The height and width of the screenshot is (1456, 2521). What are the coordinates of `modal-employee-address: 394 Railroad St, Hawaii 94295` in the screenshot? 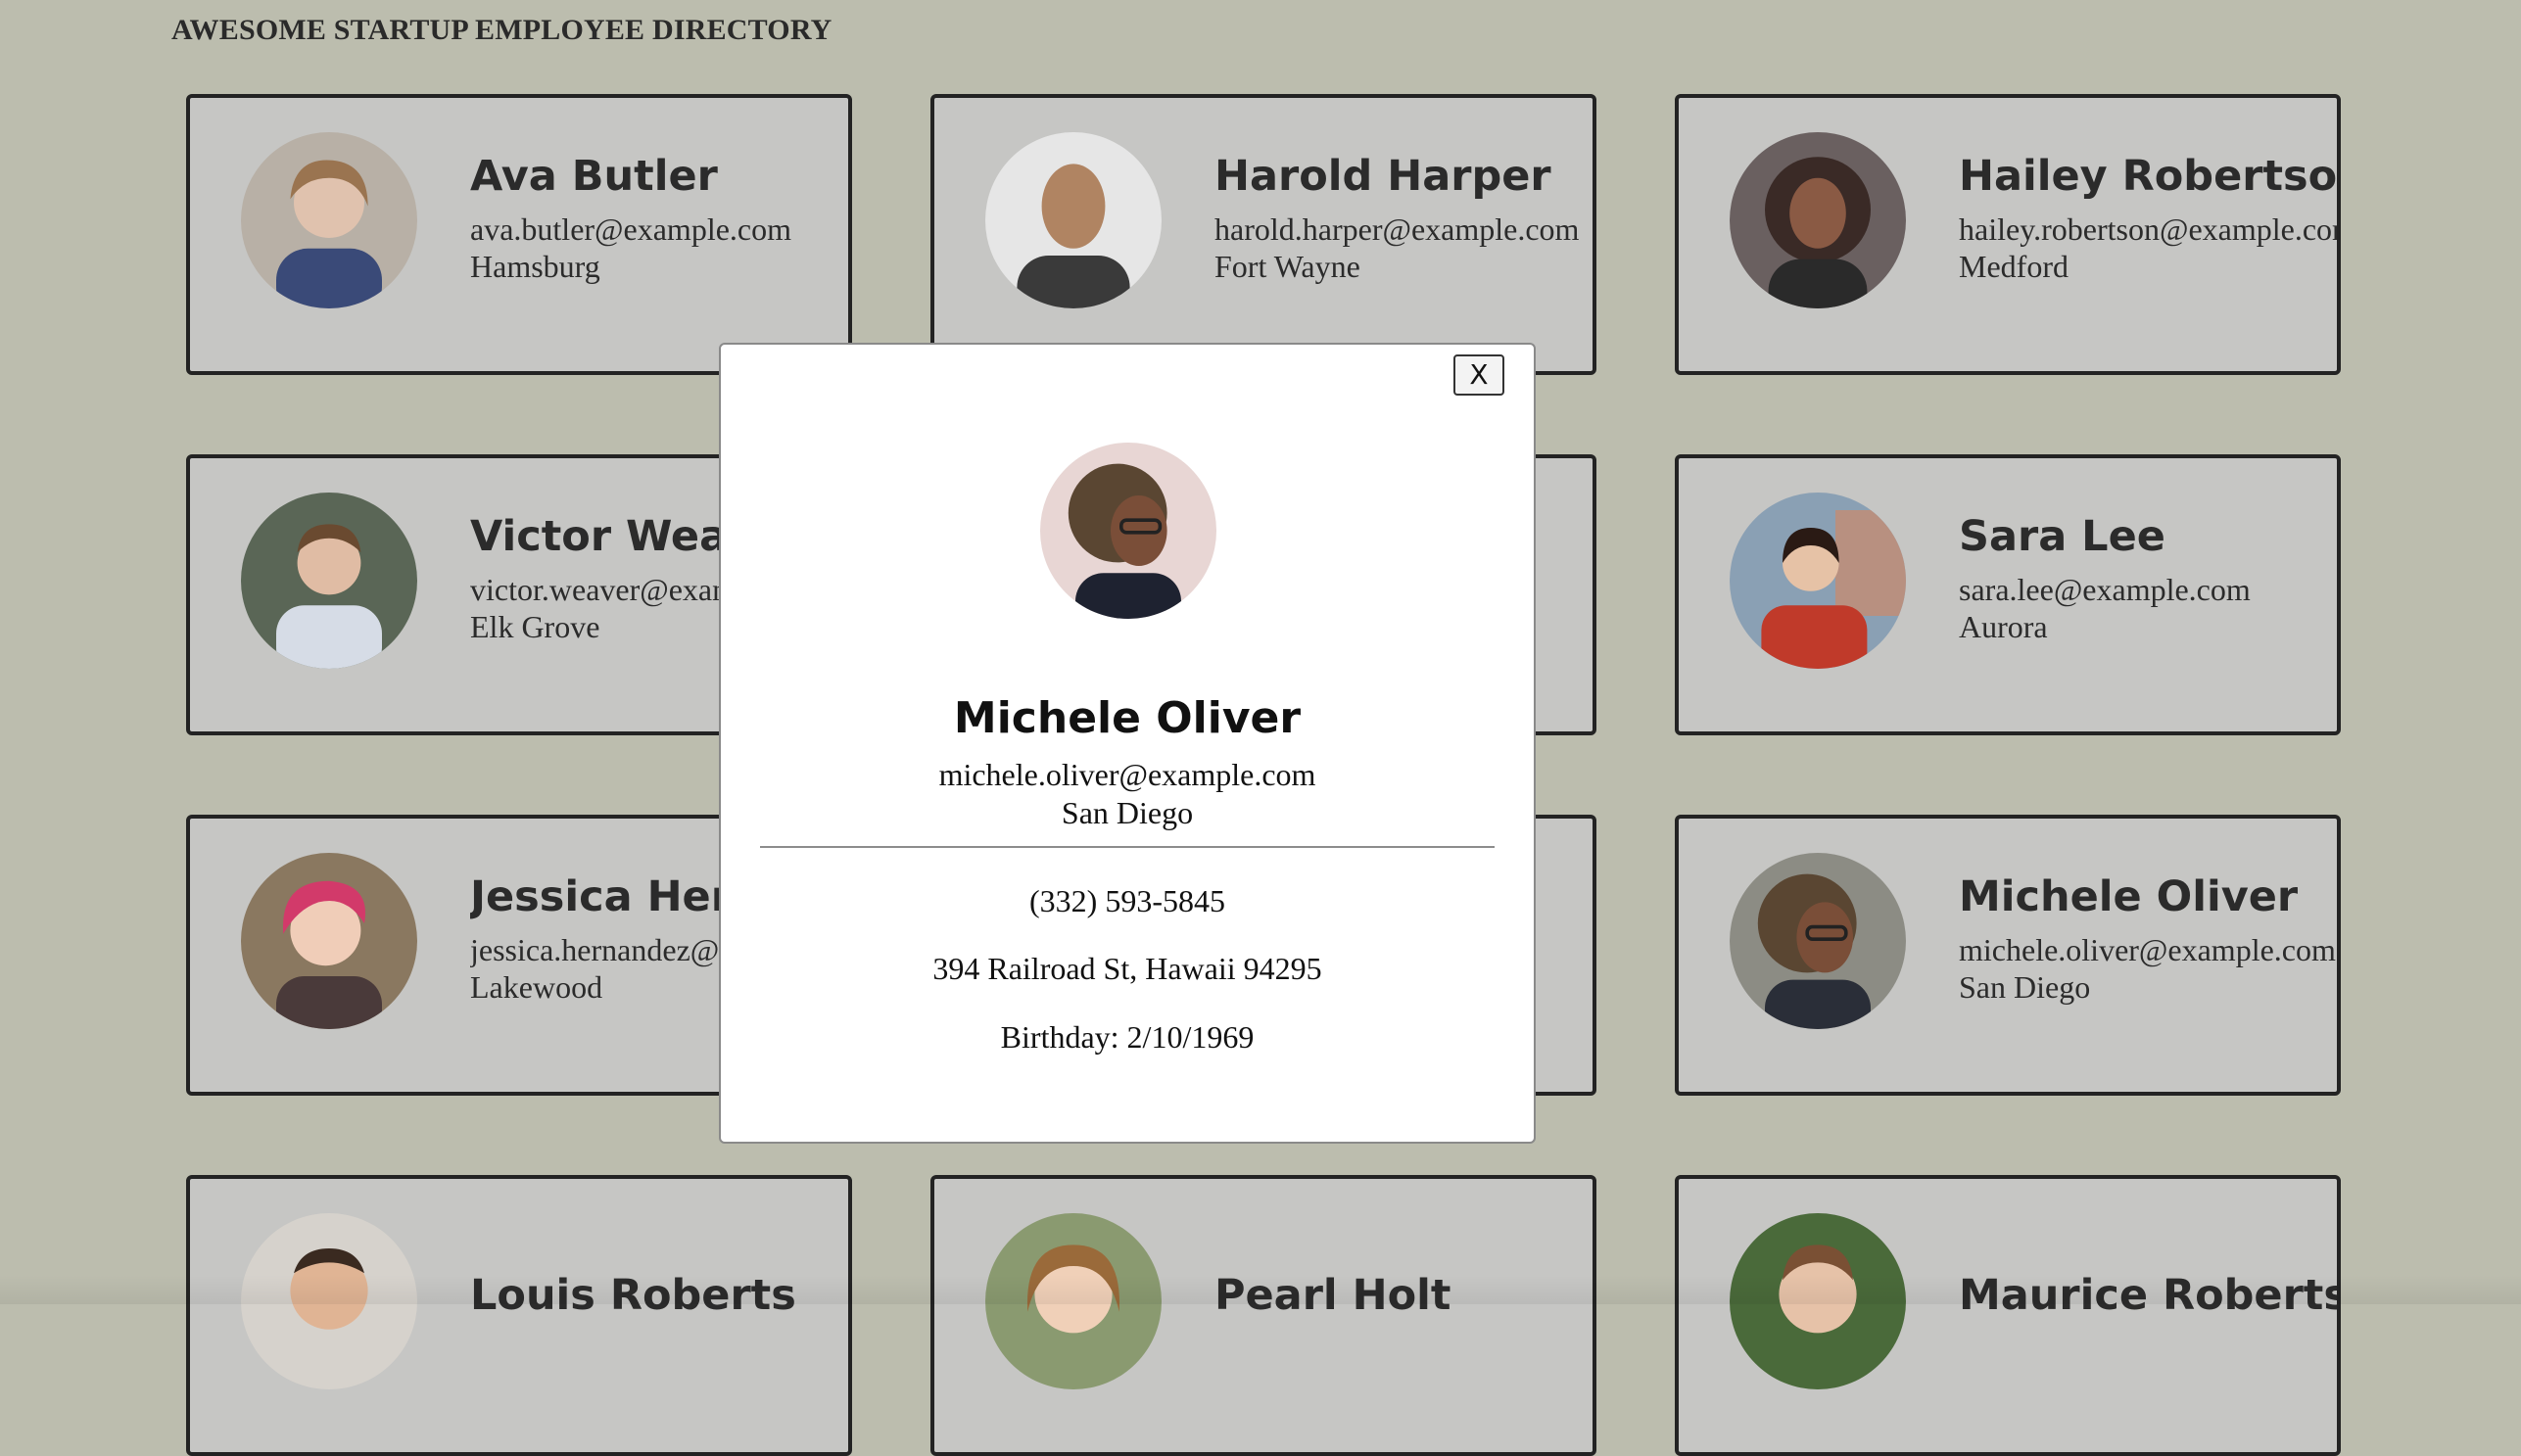 It's located at (1127, 968).